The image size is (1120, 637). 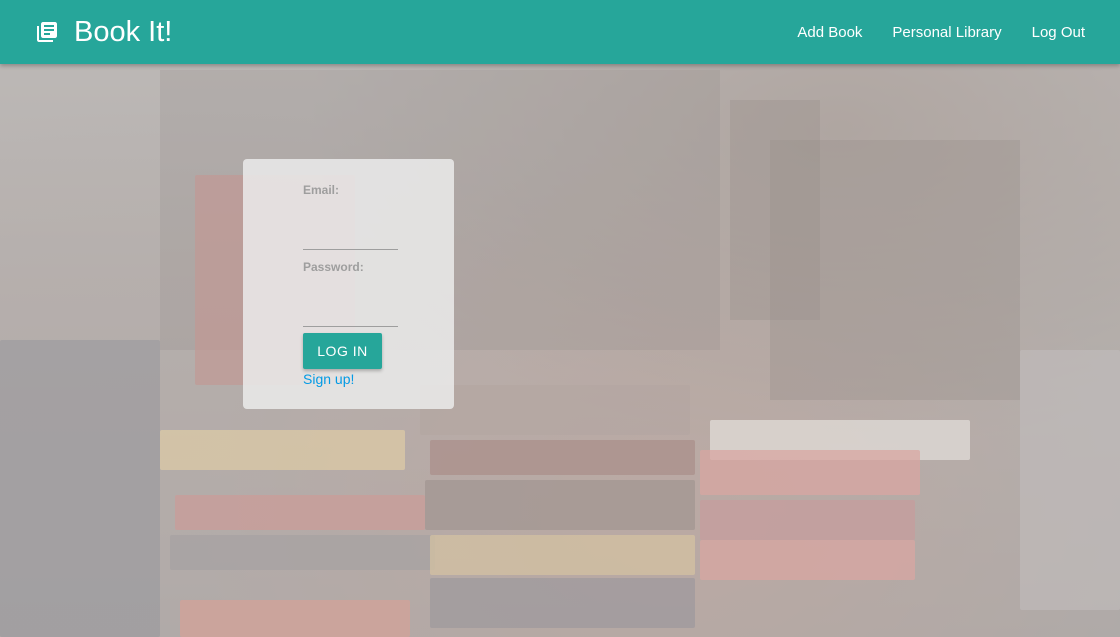 What do you see at coordinates (829, 32) in the screenshot?
I see `nav-add-book-link: Add Book` at bounding box center [829, 32].